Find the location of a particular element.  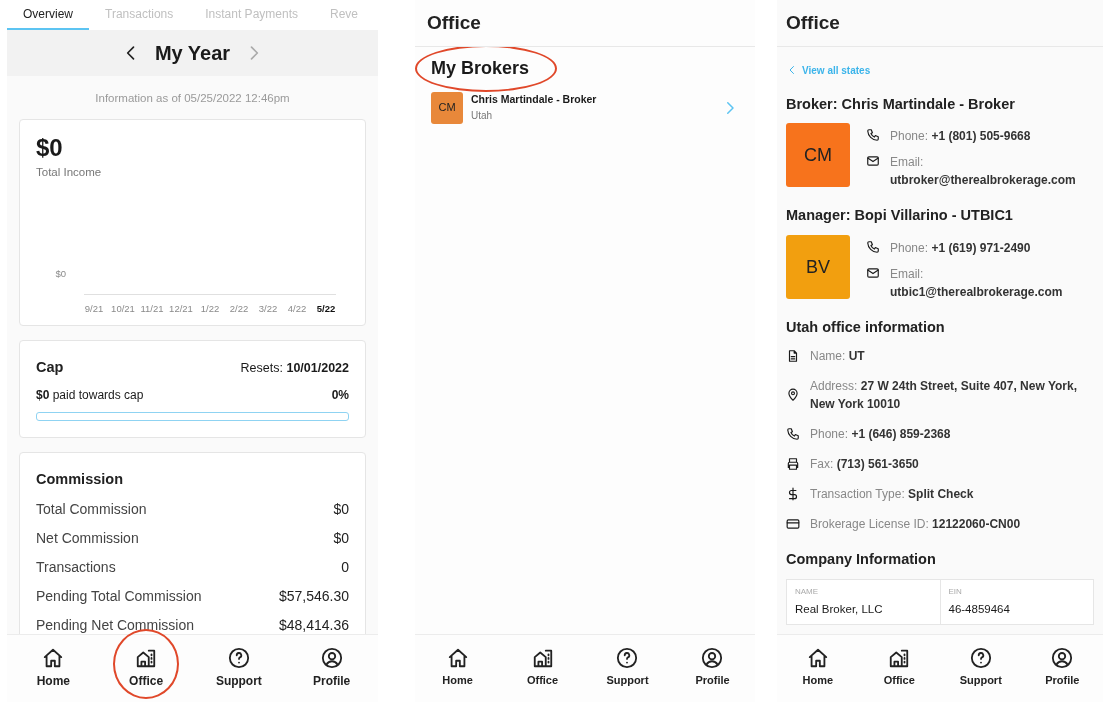

info-line: Phone: +1 (646) 859-2368 is located at coordinates (880, 434).